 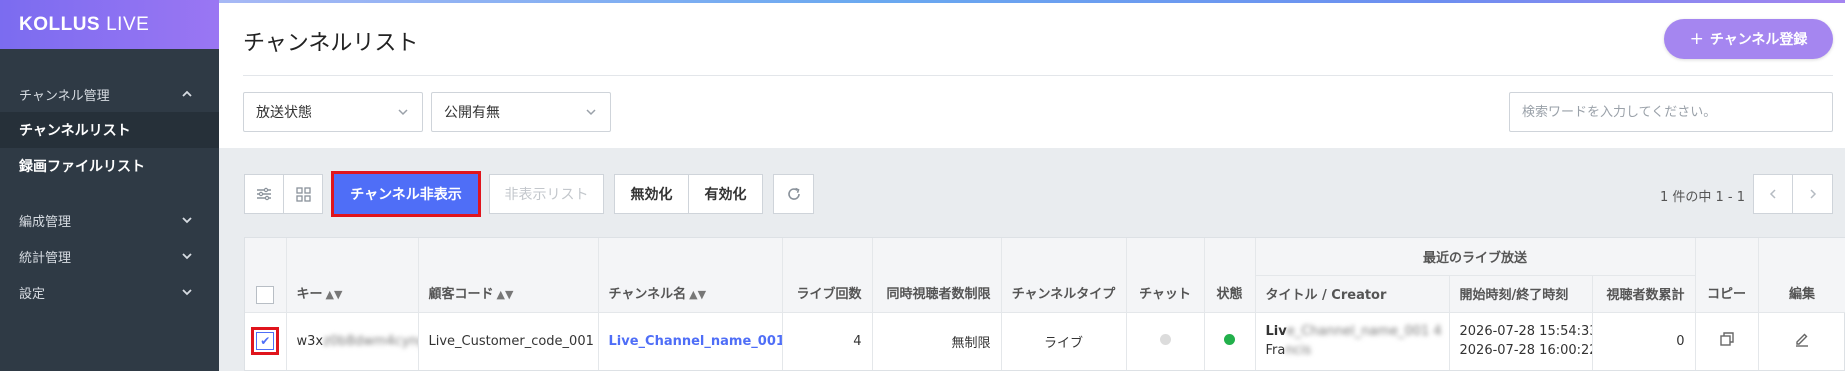 I want to click on sidebar-group-schedule: 編成管理, so click(x=109, y=220).